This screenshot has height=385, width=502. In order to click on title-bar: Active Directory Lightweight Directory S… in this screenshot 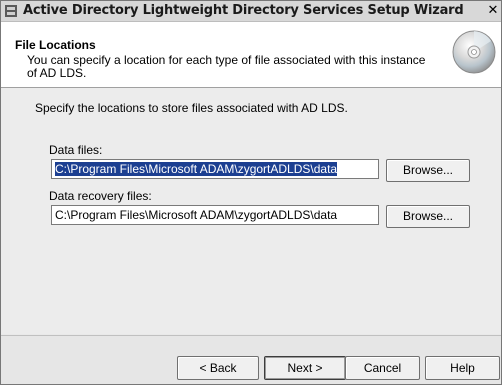, I will do `click(251, 11)`.